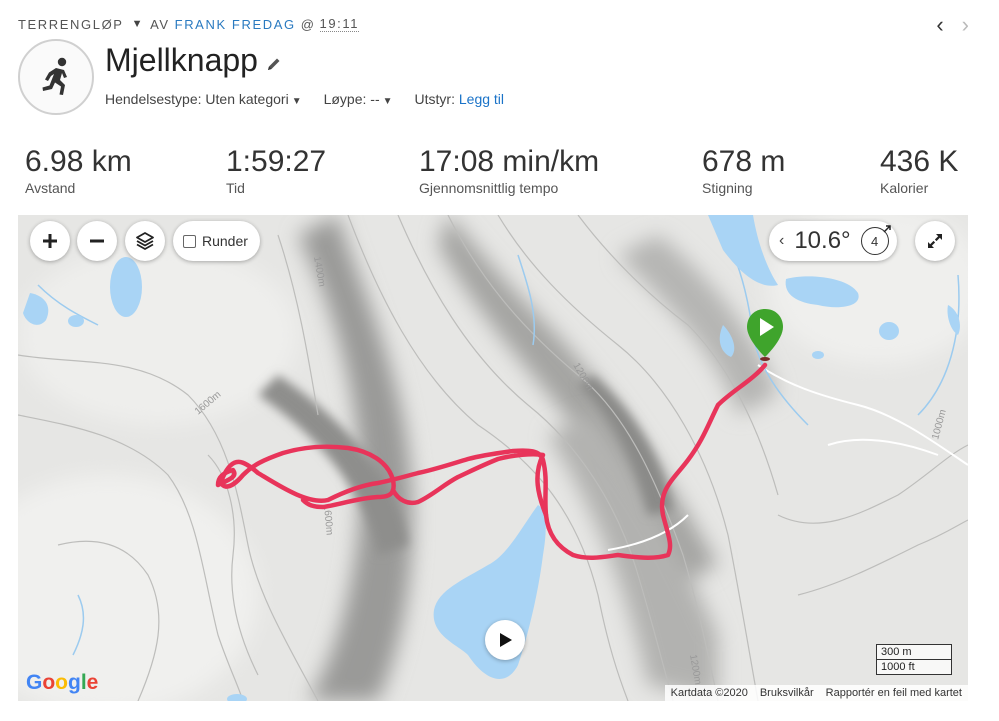 Image resolution: width=999 pixels, height=721 pixels. I want to click on activity-type: TERRENGLØP, so click(71, 24).